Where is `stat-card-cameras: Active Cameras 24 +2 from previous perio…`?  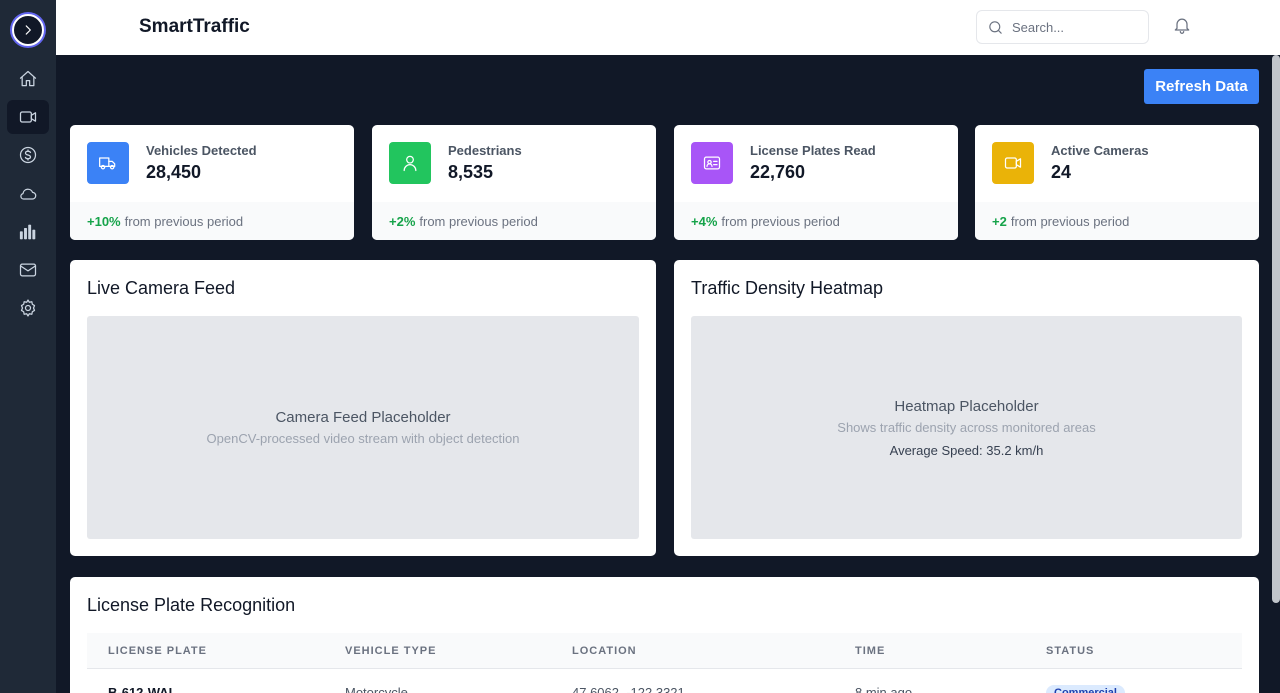
stat-card-cameras: Active Cameras 24 +2 from previous perio… is located at coordinates (1117, 182).